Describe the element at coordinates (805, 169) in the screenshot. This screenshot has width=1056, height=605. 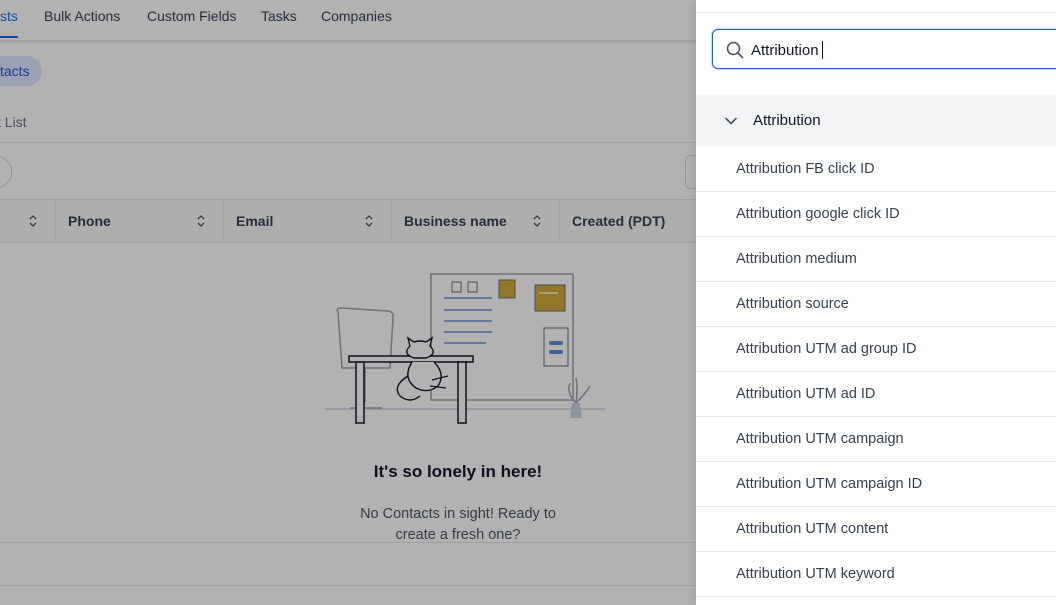
I see `field-item-label: Attribution FB click ID` at that location.